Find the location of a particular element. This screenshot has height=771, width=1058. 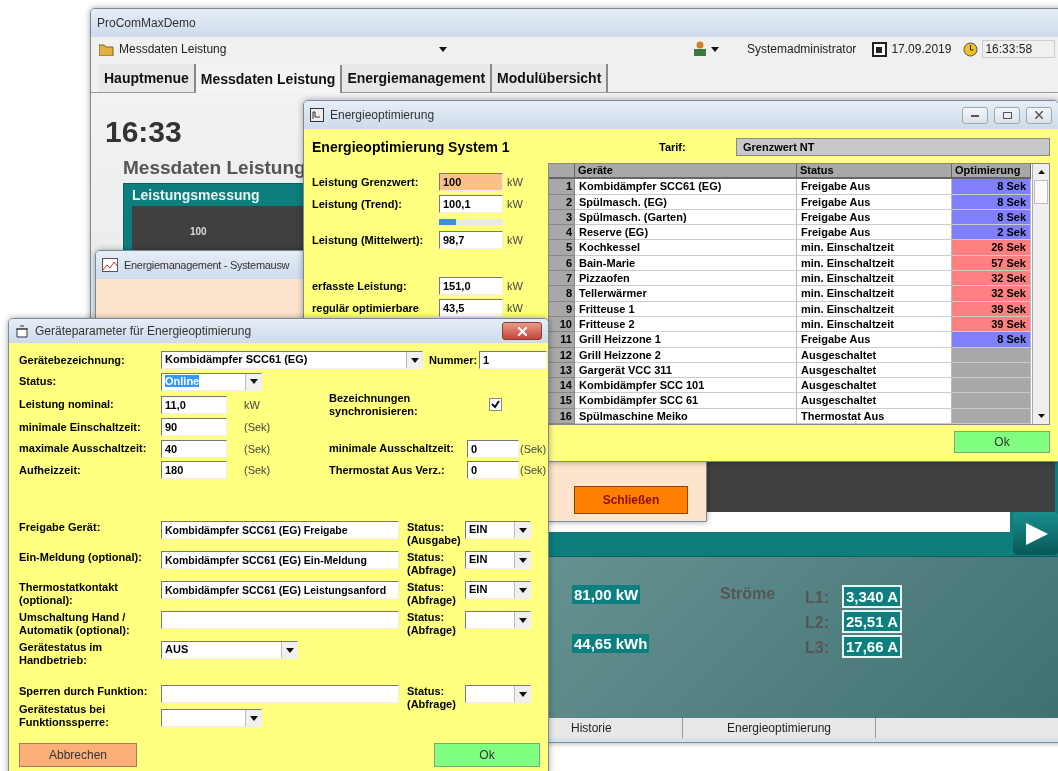

user-name: Systemadministrator is located at coordinates (802, 49).